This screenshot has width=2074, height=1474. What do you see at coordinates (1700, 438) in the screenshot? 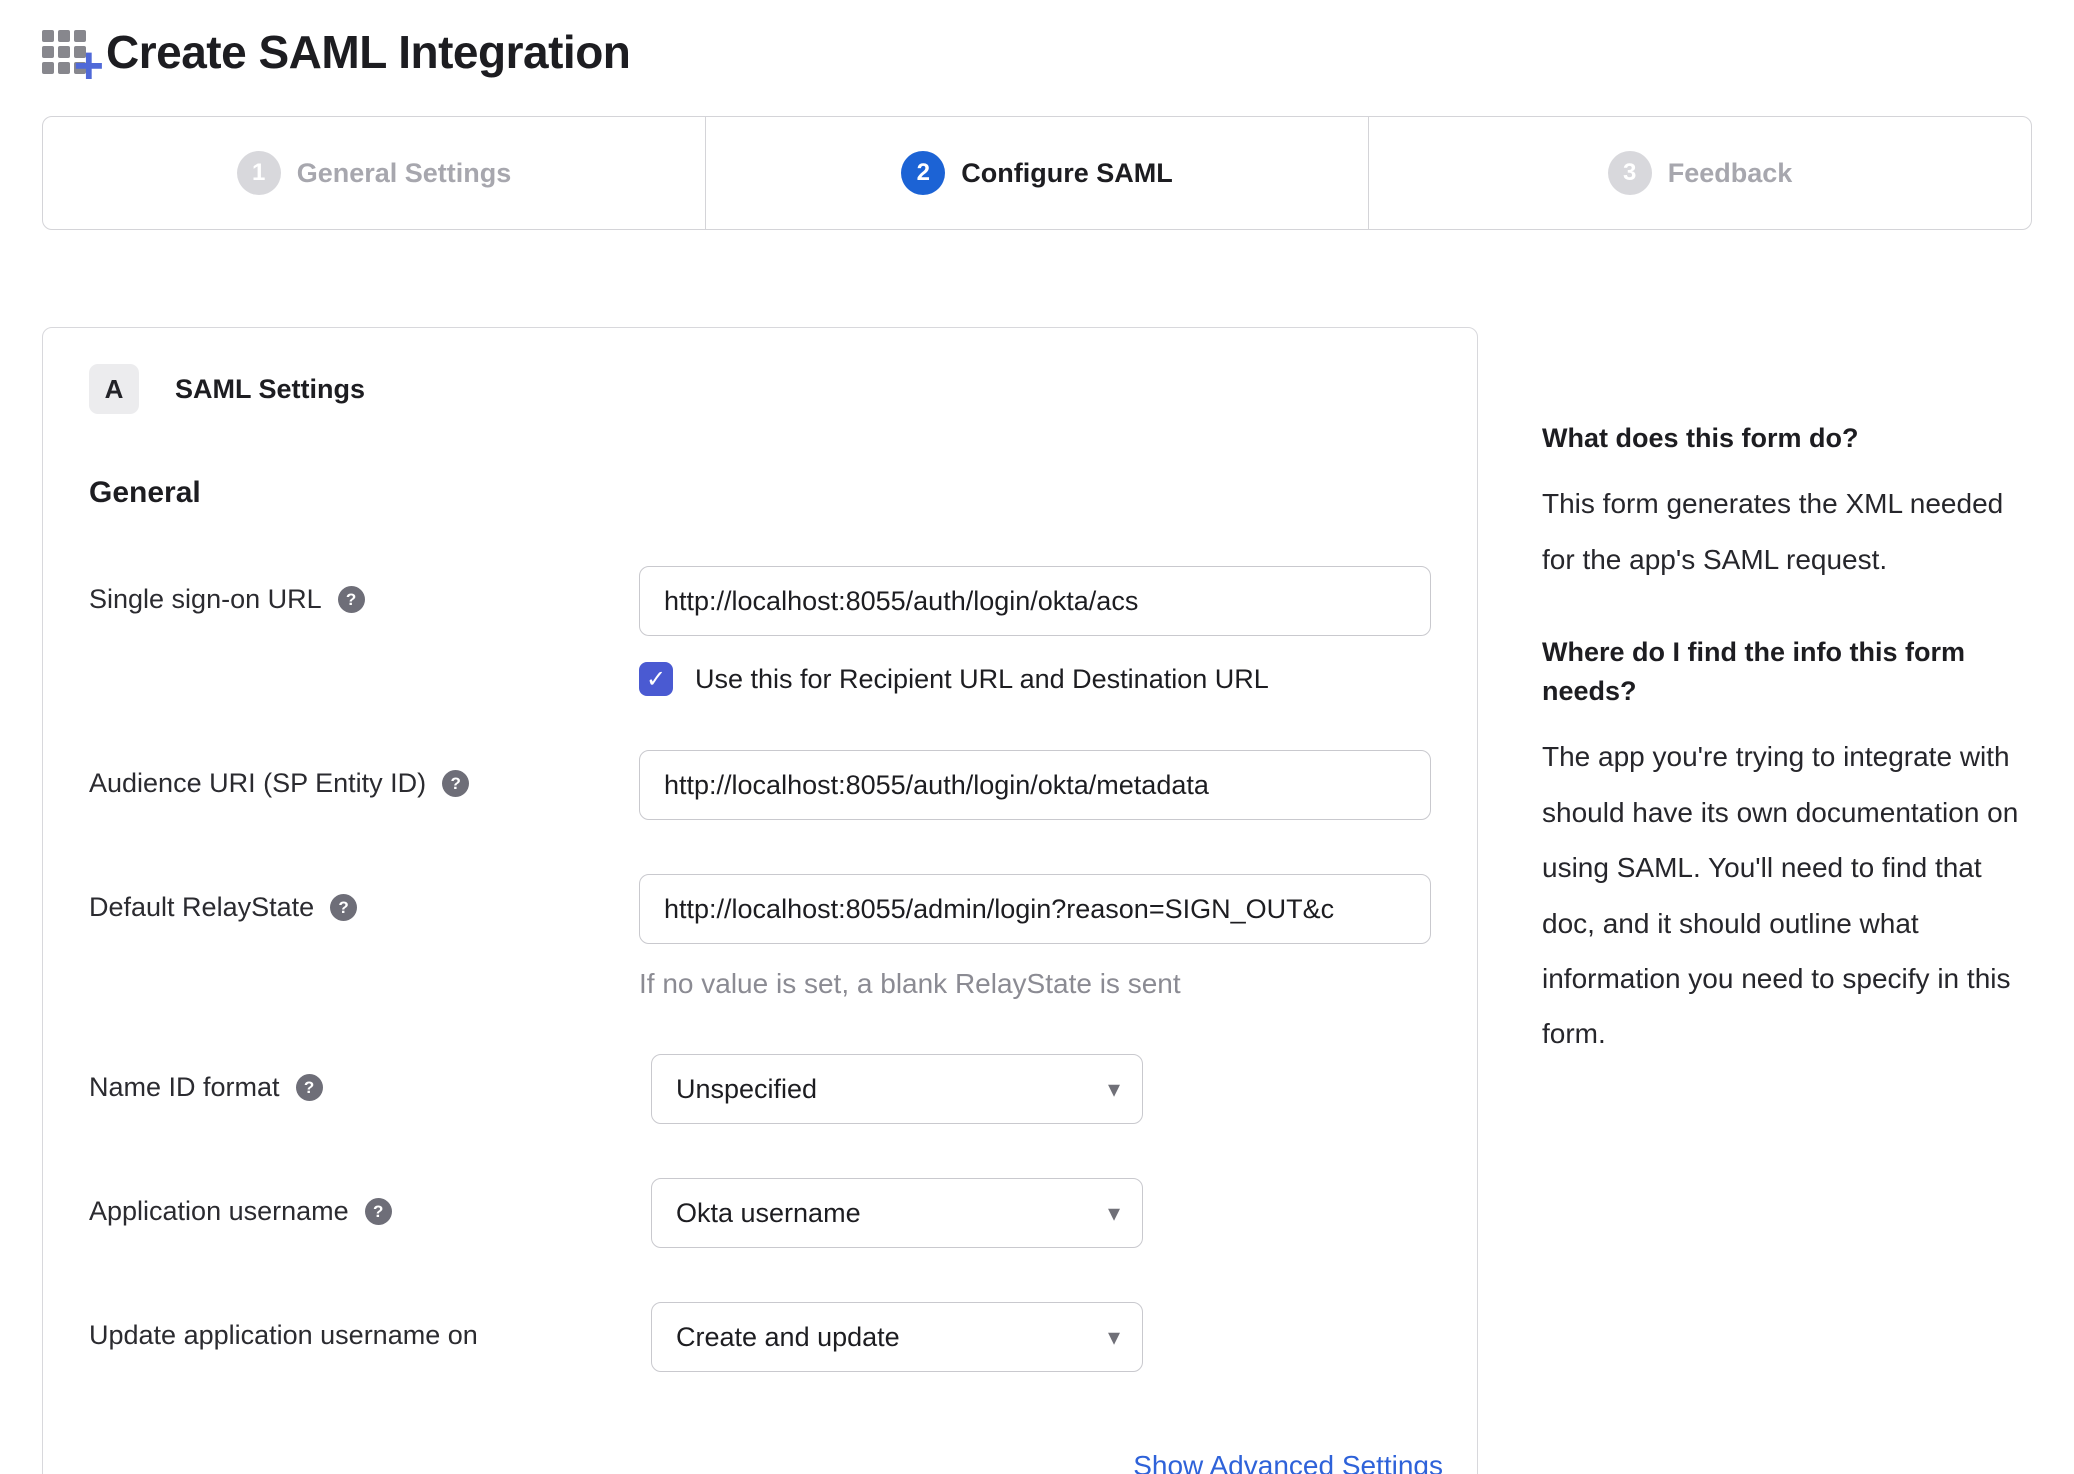
I see `sidebar-heading-what: What does this form do?` at bounding box center [1700, 438].